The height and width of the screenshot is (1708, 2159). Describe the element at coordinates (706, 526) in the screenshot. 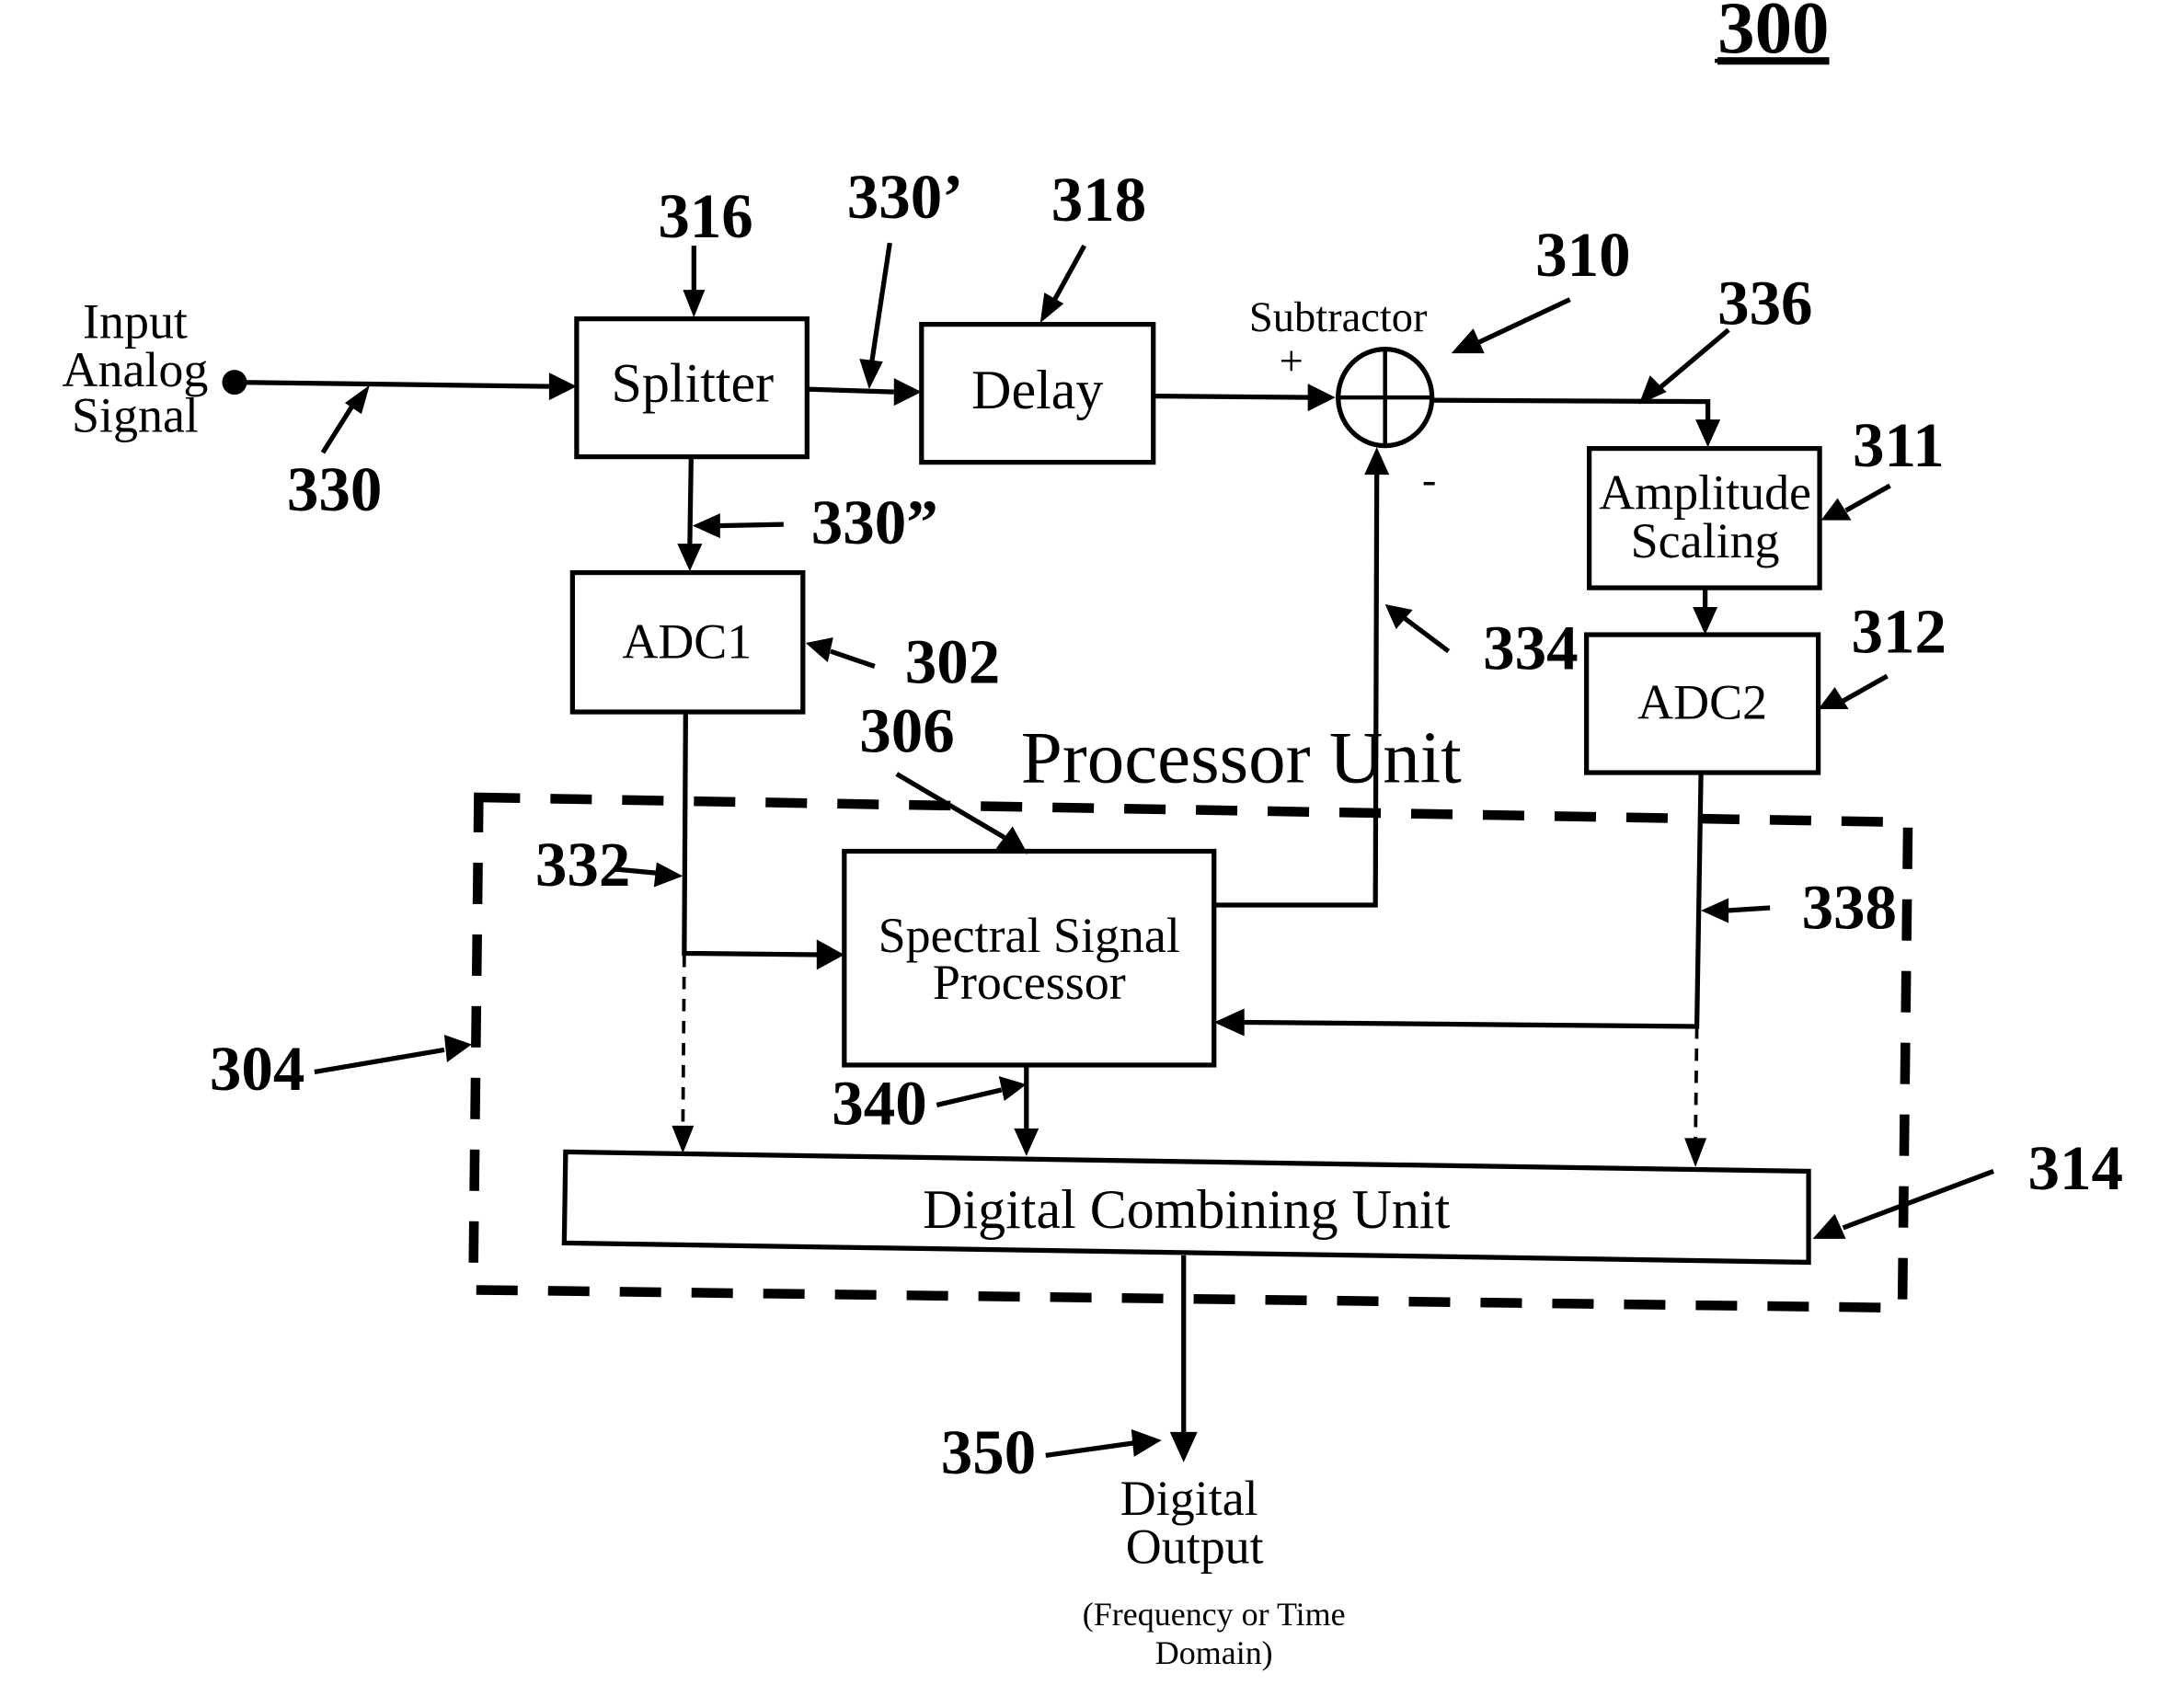

I see `ref-pointer-330-double-prime-head` at that location.